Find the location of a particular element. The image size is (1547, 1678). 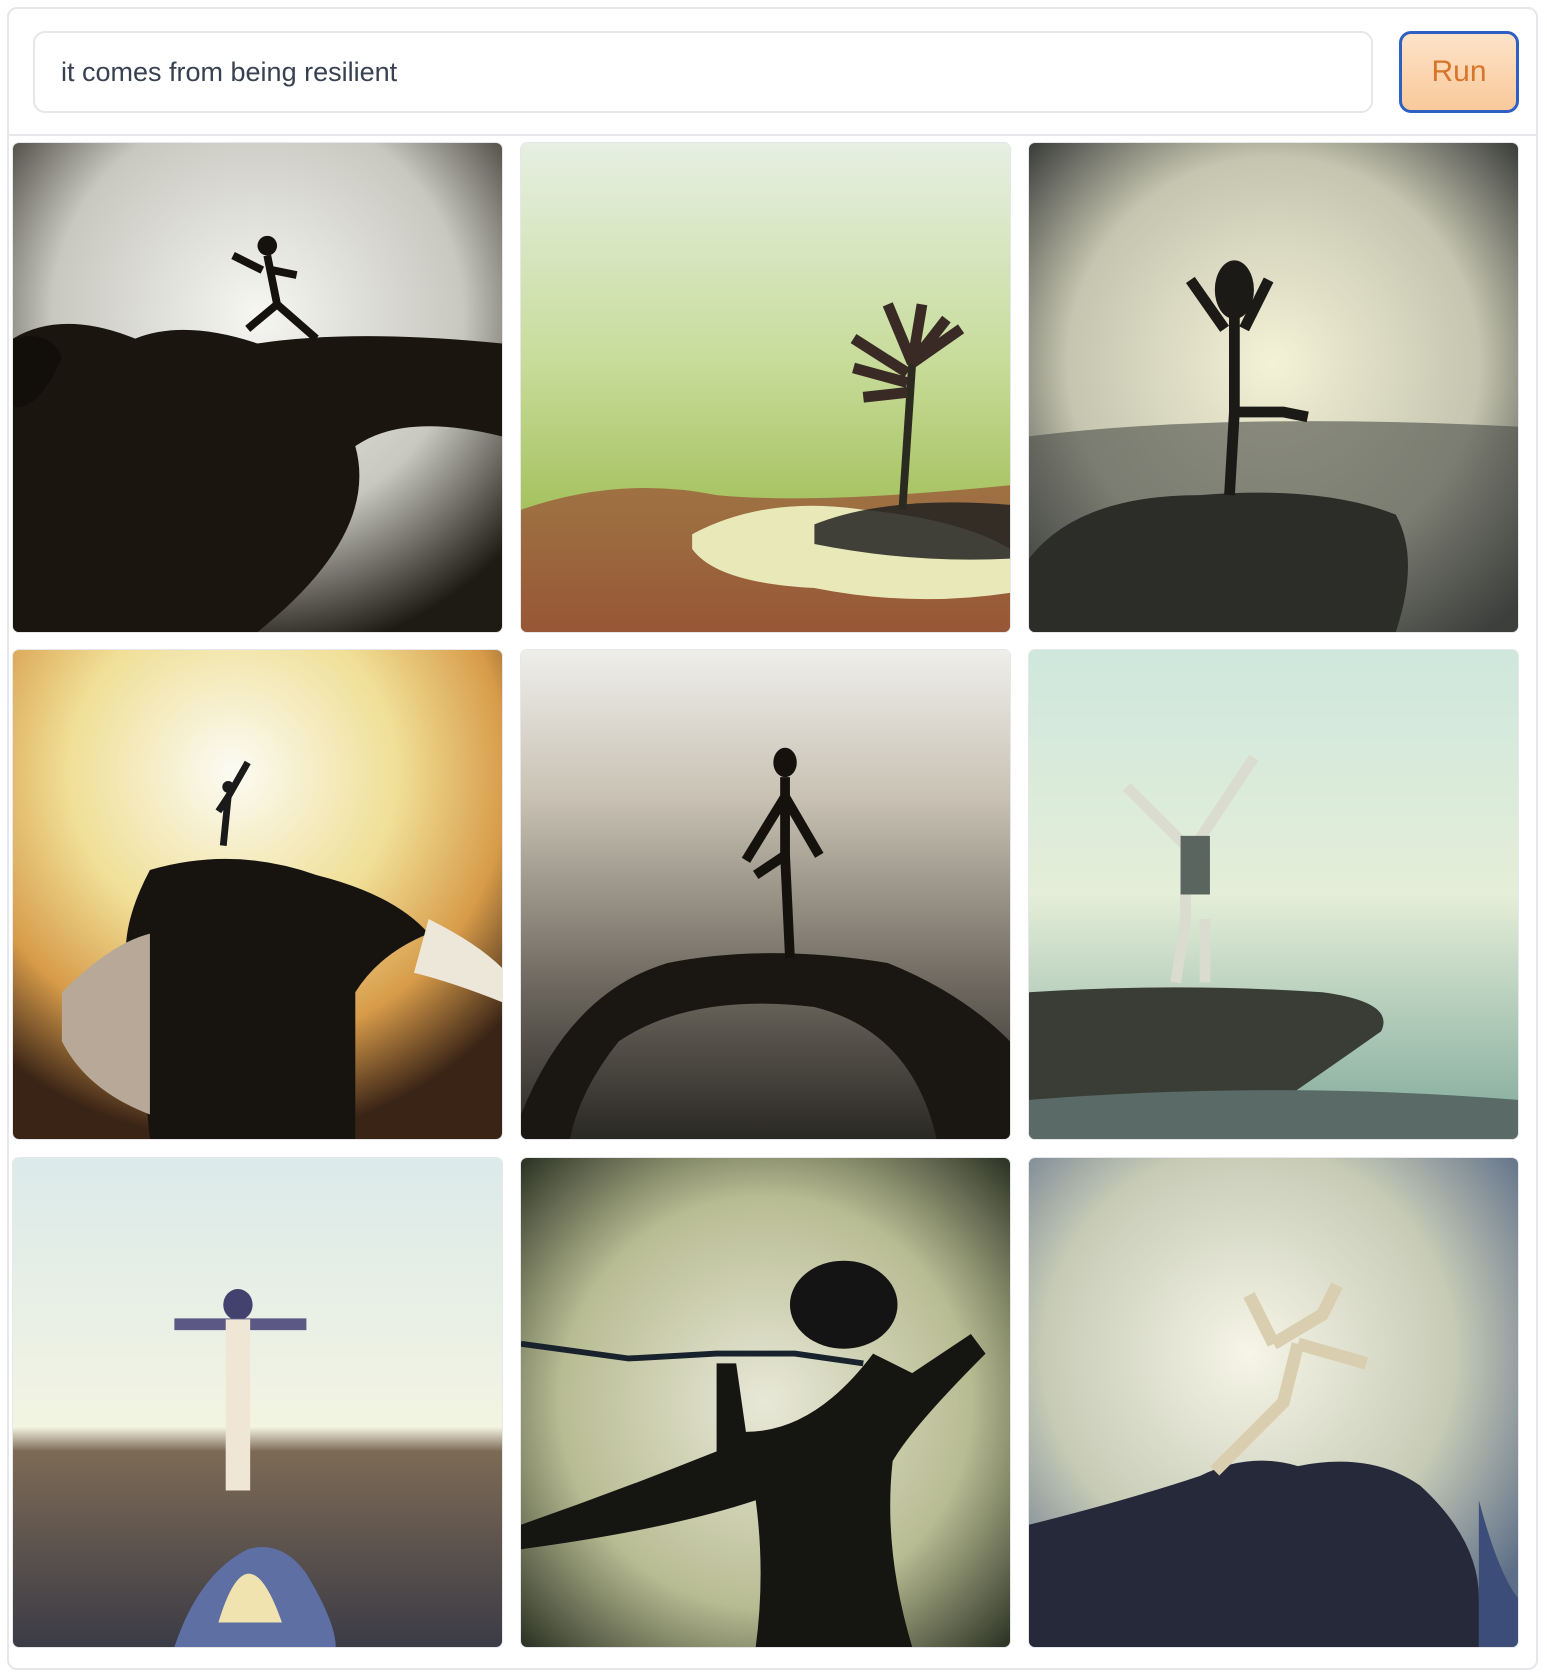

figure-arms-raised-on-cliff-icon is located at coordinates (1273, 894).